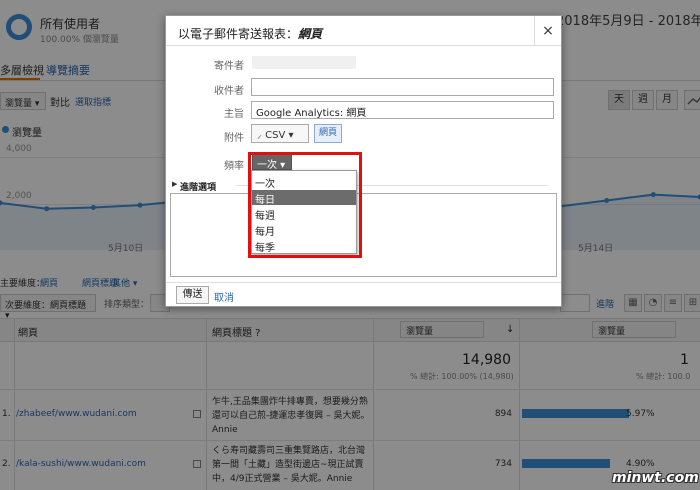 The height and width of the screenshot is (490, 700). Describe the element at coordinates (328, 133) in the screenshot. I see `attachment-report-chip: 網頁` at that location.